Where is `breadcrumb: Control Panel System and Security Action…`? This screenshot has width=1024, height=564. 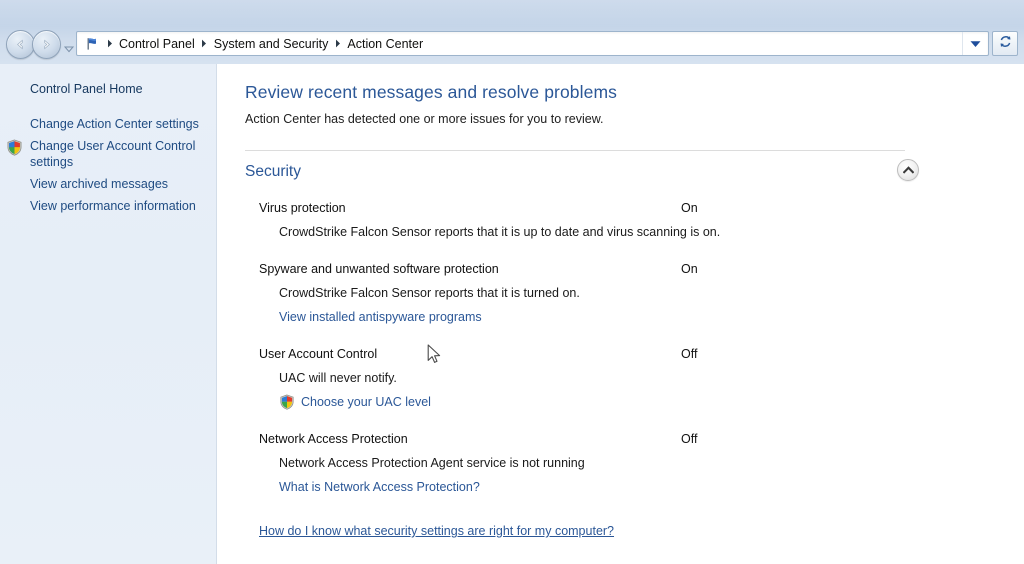
breadcrumb: Control Panel System and Security Action… is located at coordinates (519, 43).